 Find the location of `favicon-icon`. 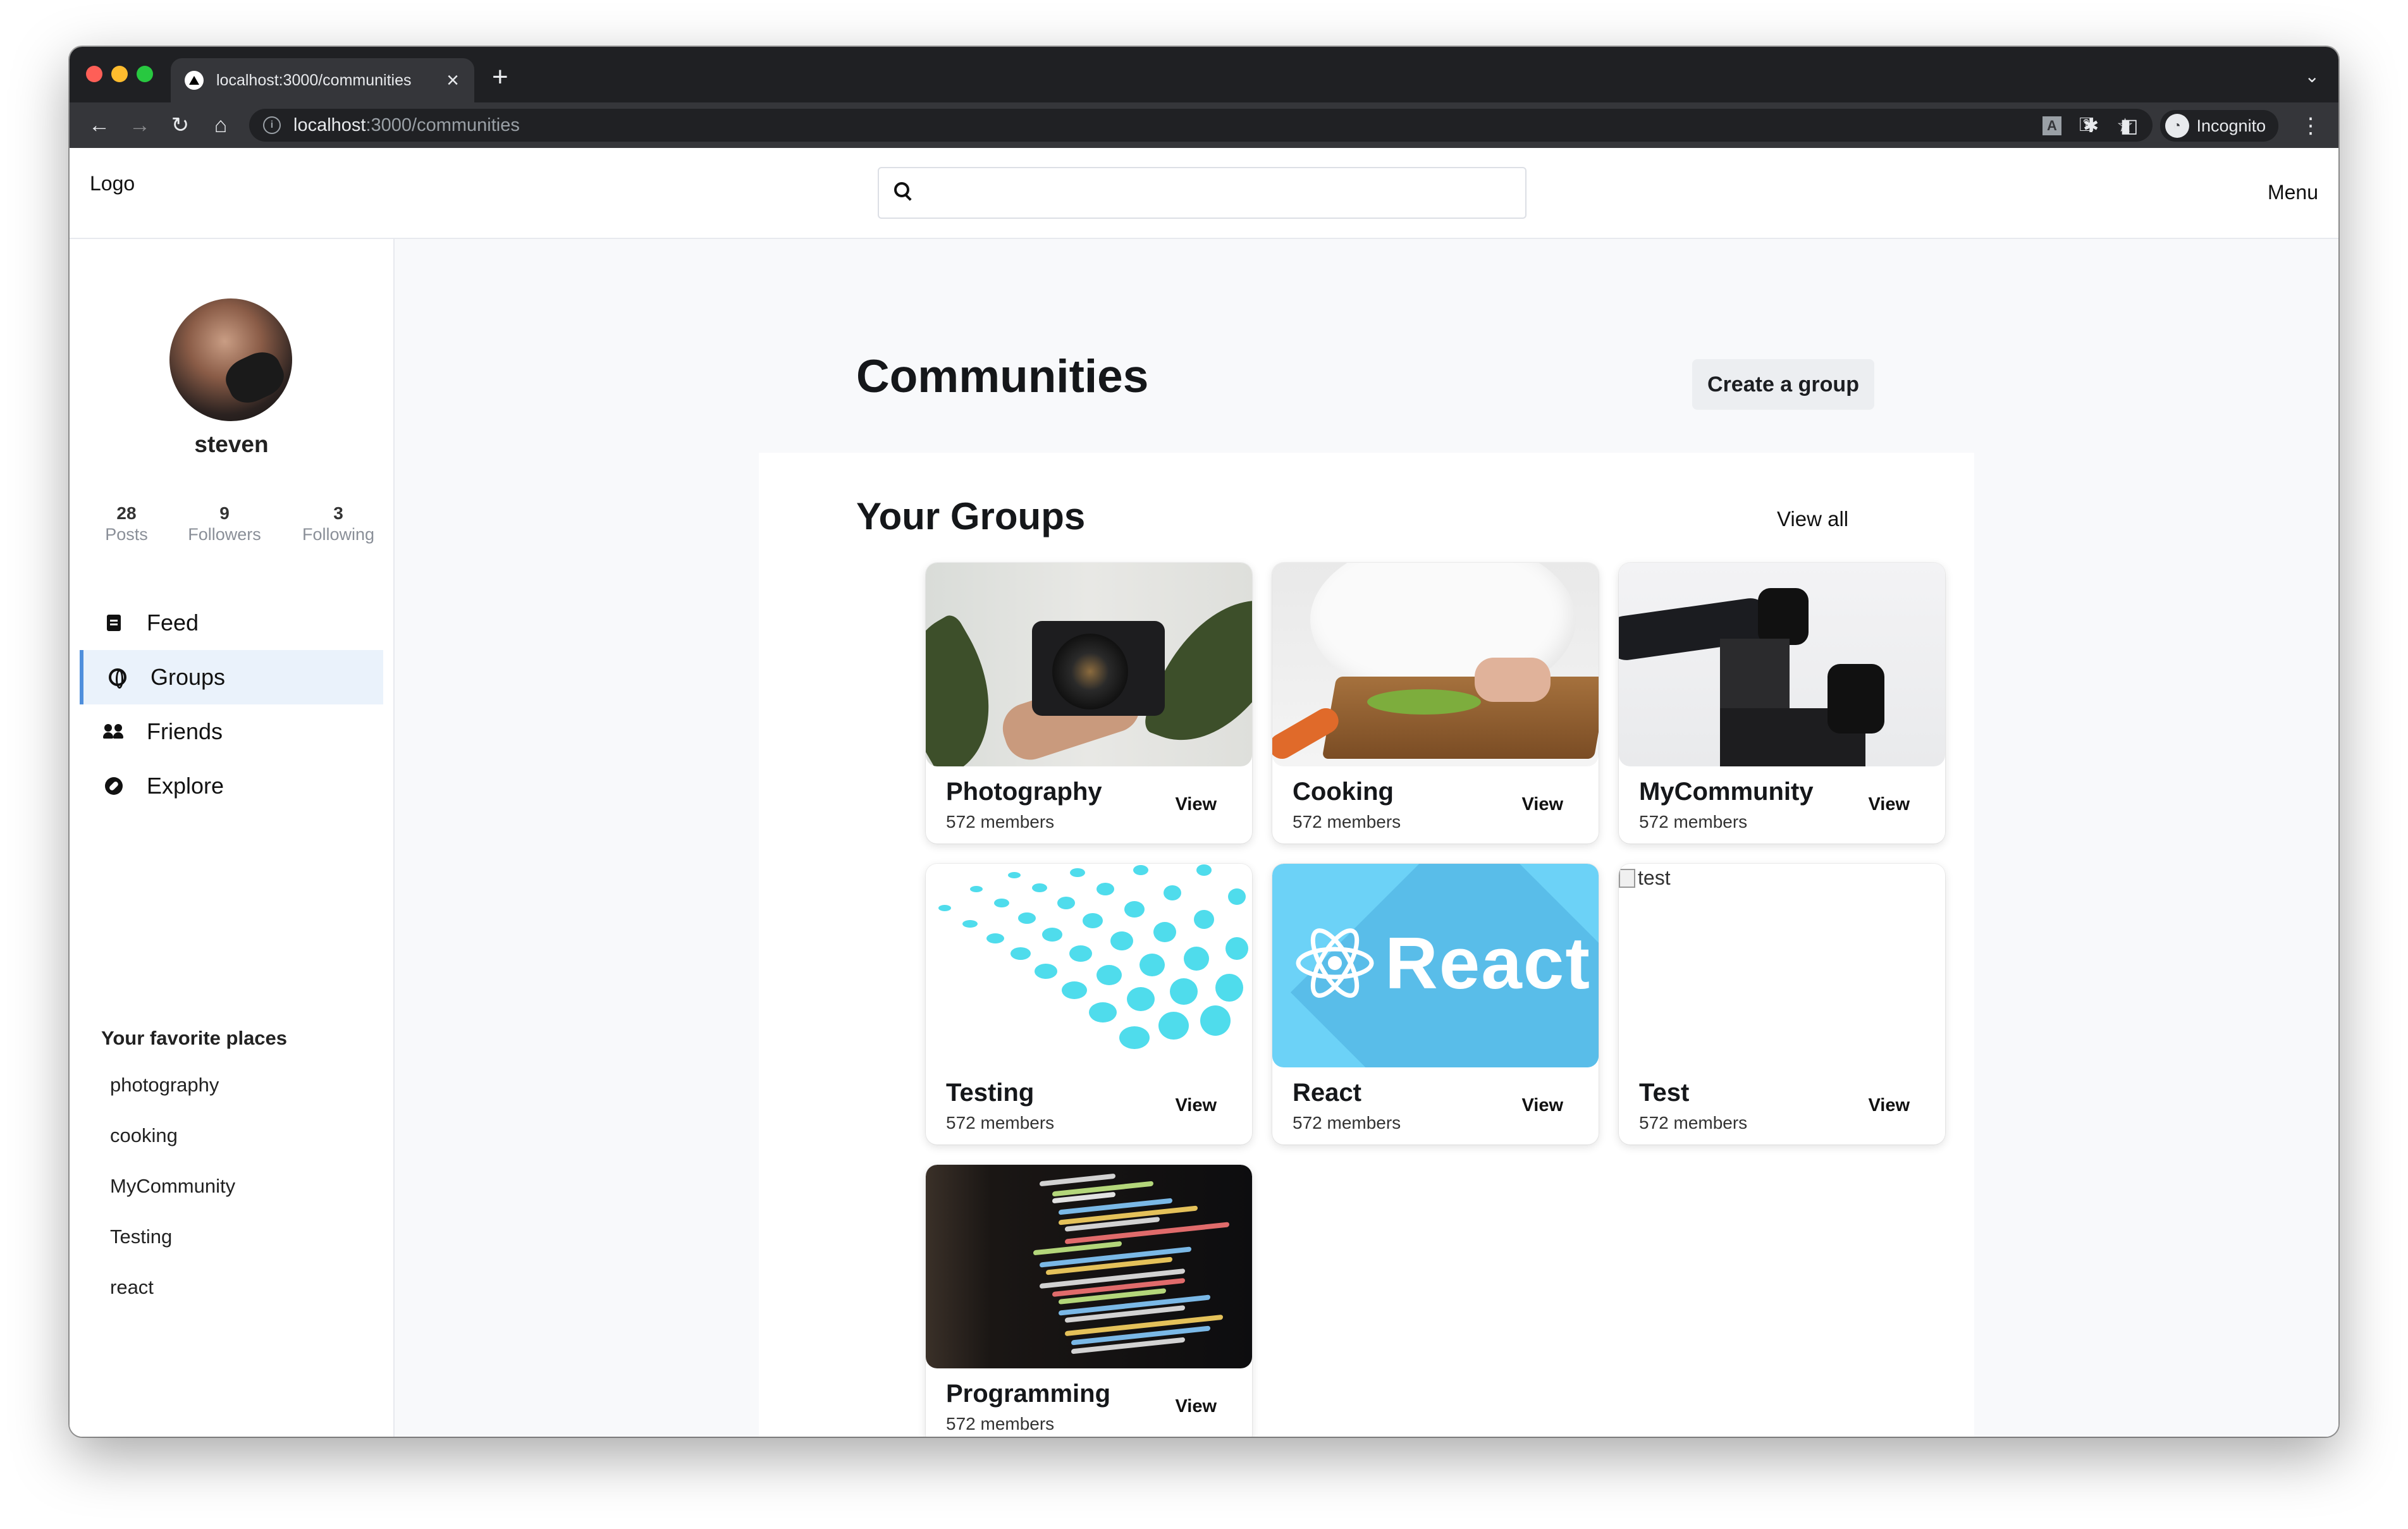

favicon-icon is located at coordinates (194, 80).